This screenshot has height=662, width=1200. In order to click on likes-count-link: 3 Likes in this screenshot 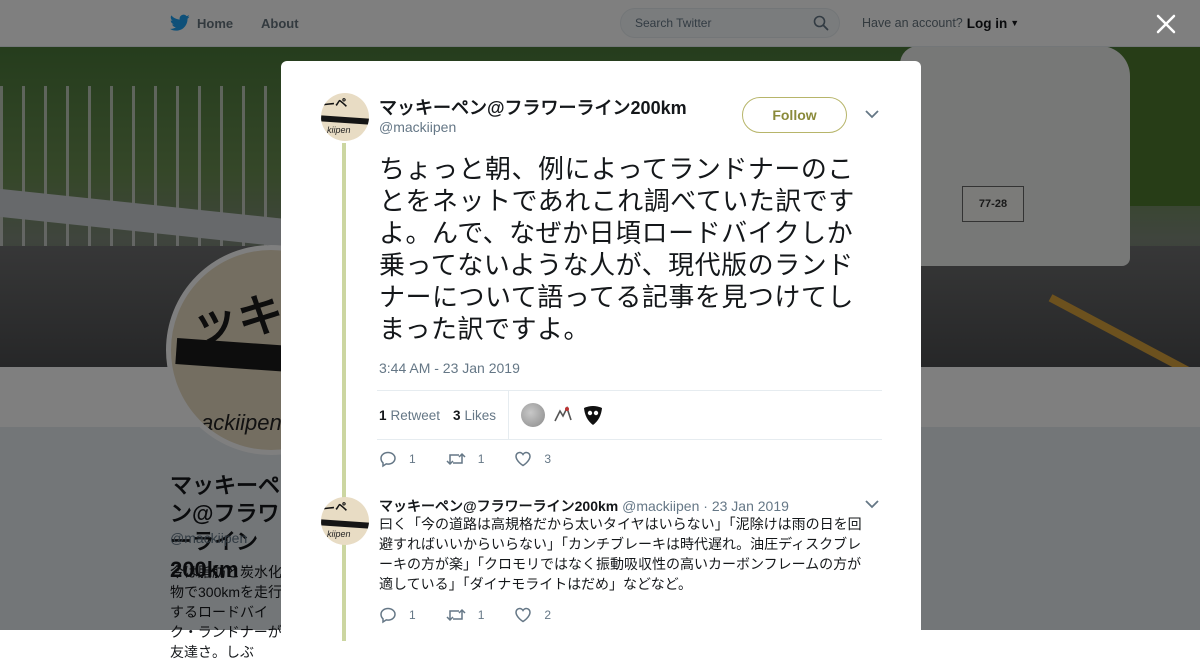, I will do `click(474, 415)`.